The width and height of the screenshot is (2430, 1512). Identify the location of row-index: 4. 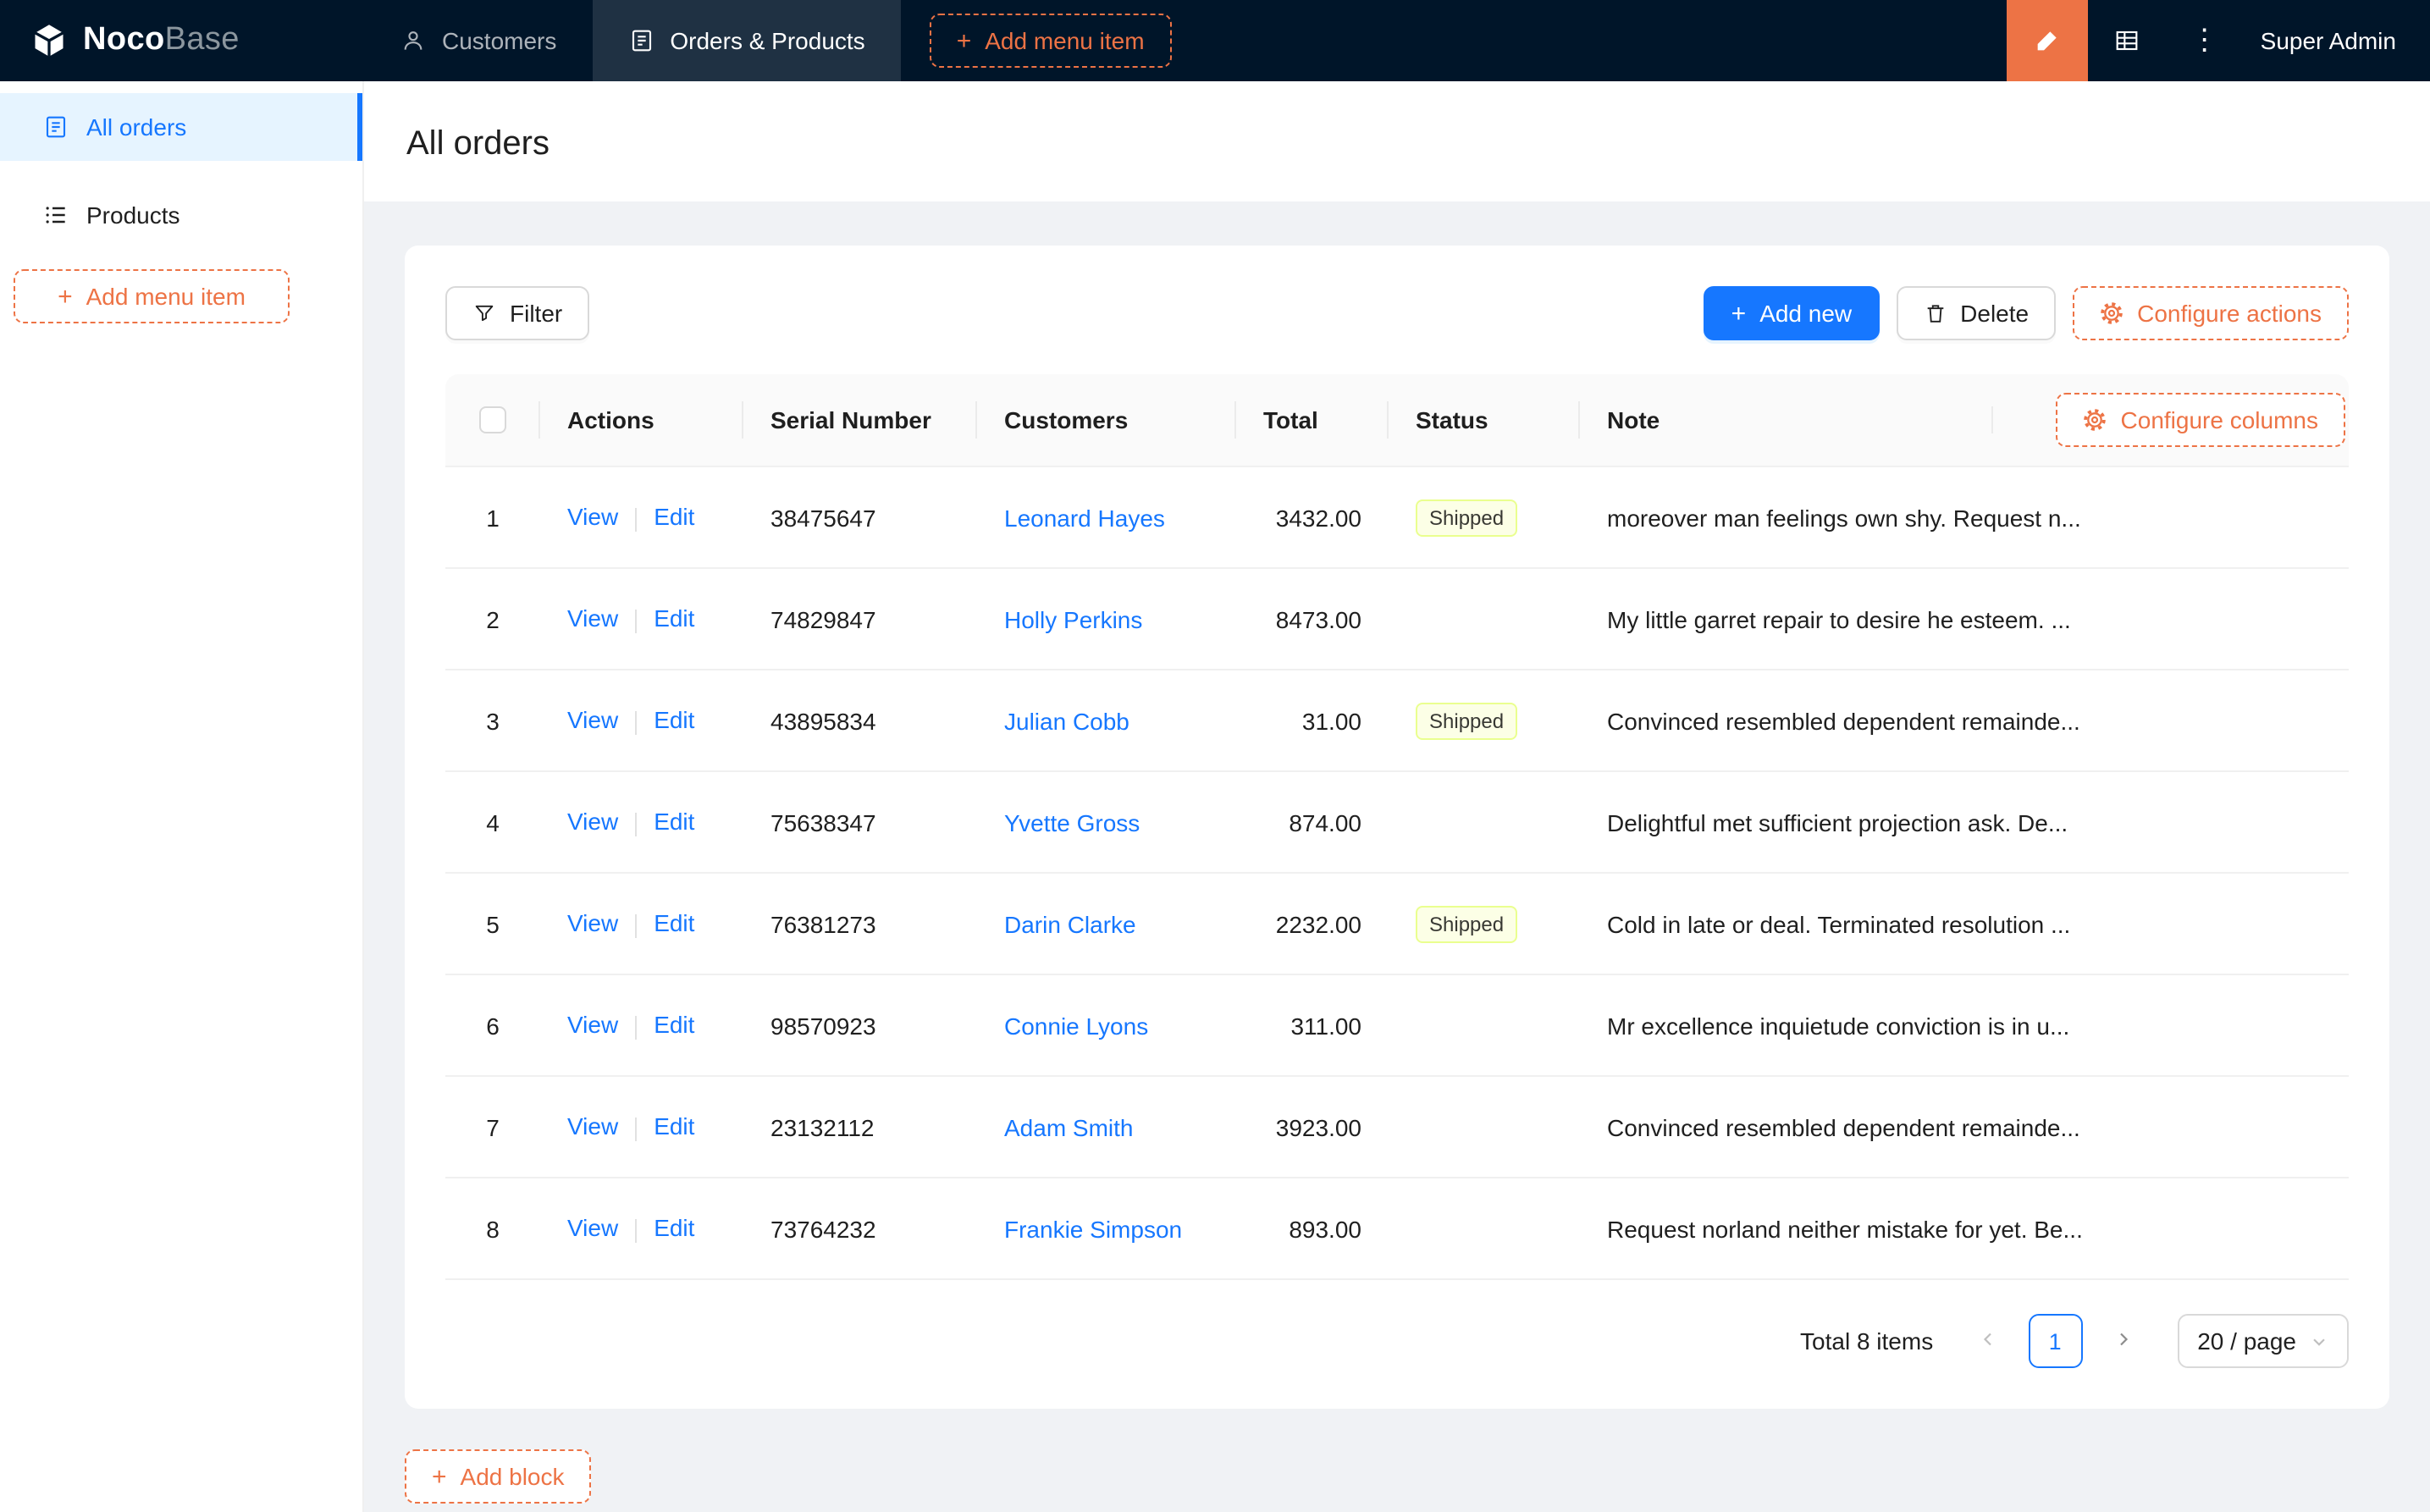
(493, 822).